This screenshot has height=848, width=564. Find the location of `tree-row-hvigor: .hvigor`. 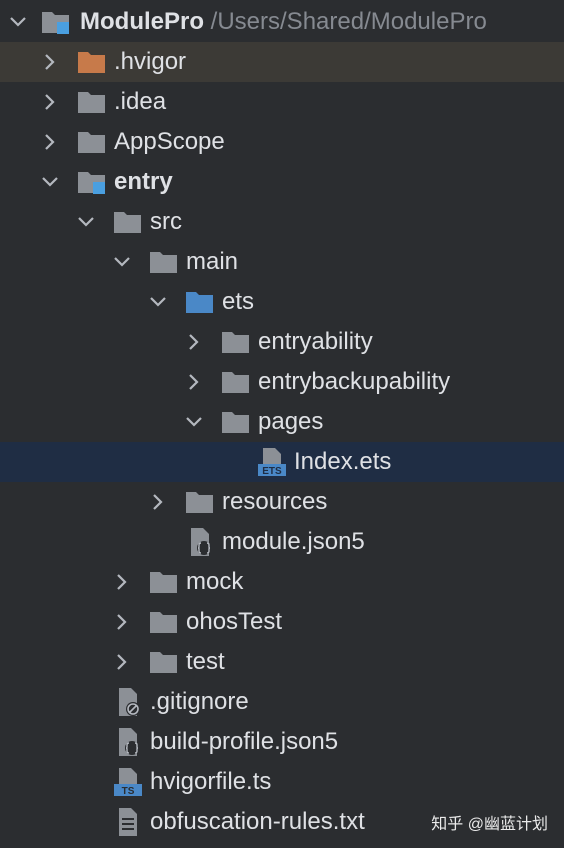

tree-row-hvigor: .hvigor is located at coordinates (282, 62).